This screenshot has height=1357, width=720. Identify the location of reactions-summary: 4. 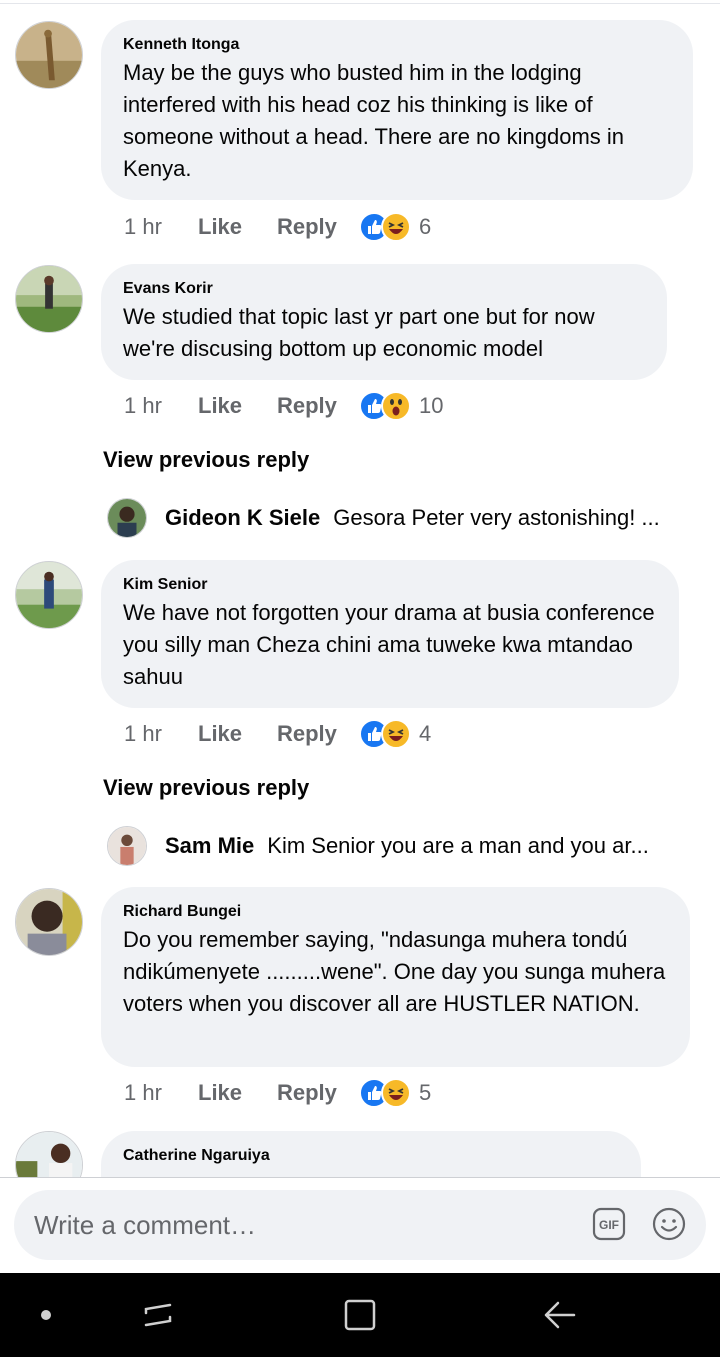
(395, 734).